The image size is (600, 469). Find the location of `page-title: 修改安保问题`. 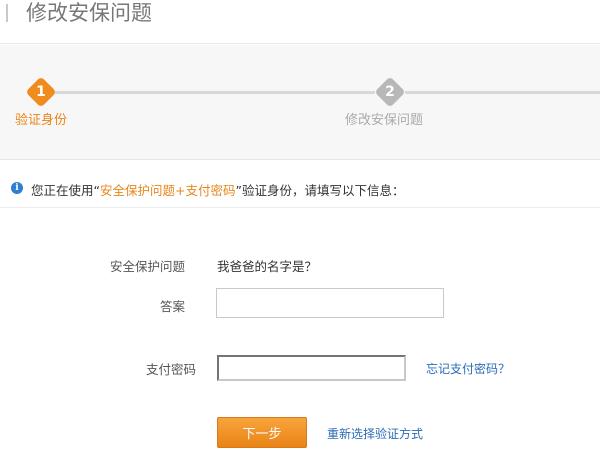

page-title: 修改安保问题 is located at coordinates (89, 13).